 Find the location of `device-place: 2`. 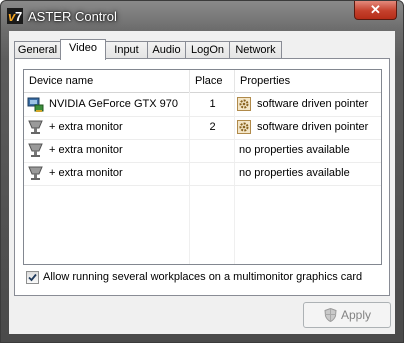

device-place: 2 is located at coordinates (212, 127).